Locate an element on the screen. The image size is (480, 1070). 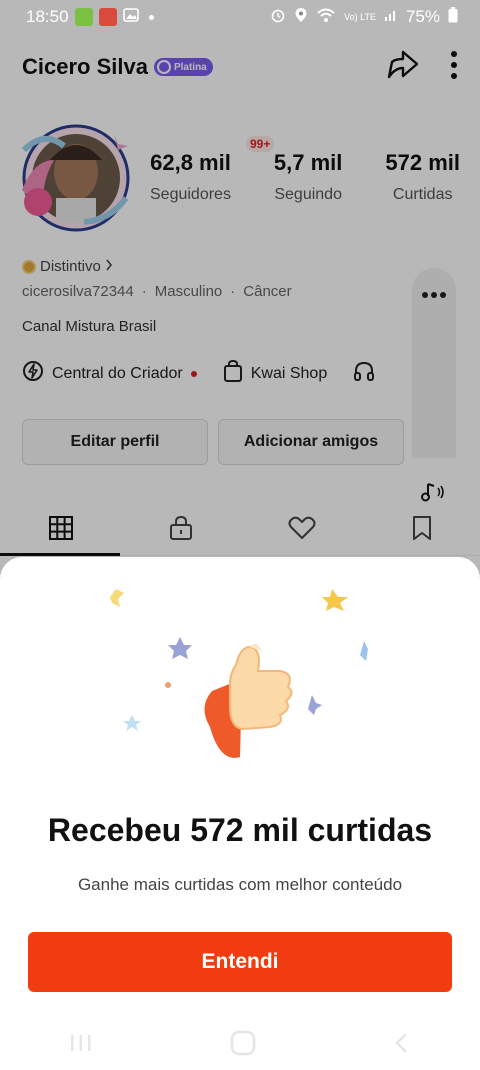
sparkle-icon is located at coordinates (168, 685).